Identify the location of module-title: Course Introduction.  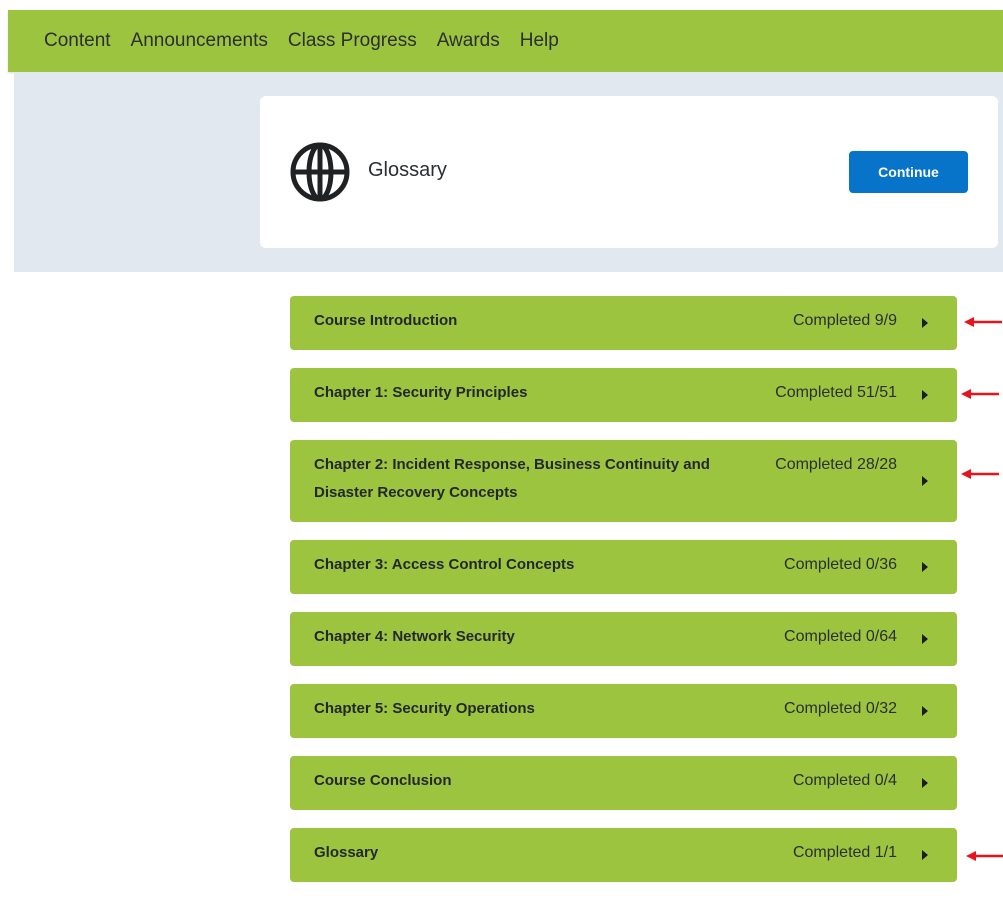
(386, 320).